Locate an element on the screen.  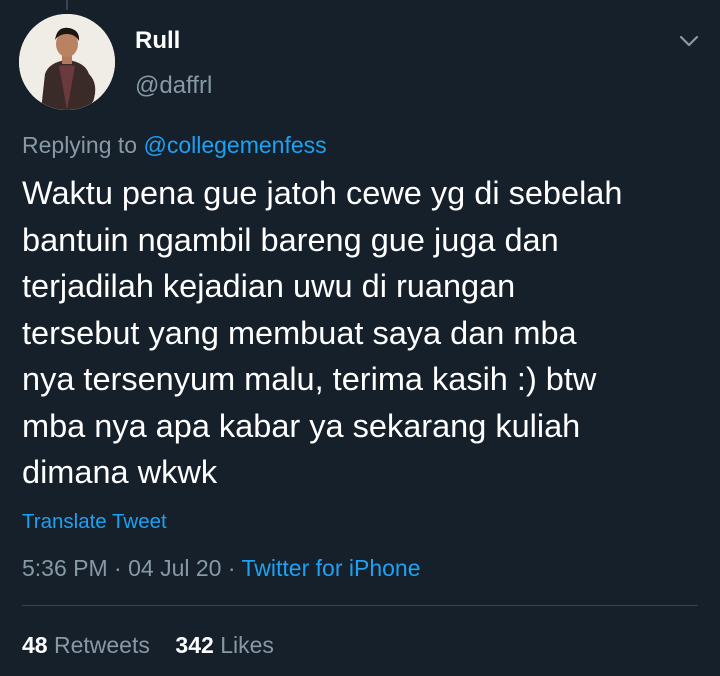
user-handle: @daffrl is located at coordinates (173, 86).